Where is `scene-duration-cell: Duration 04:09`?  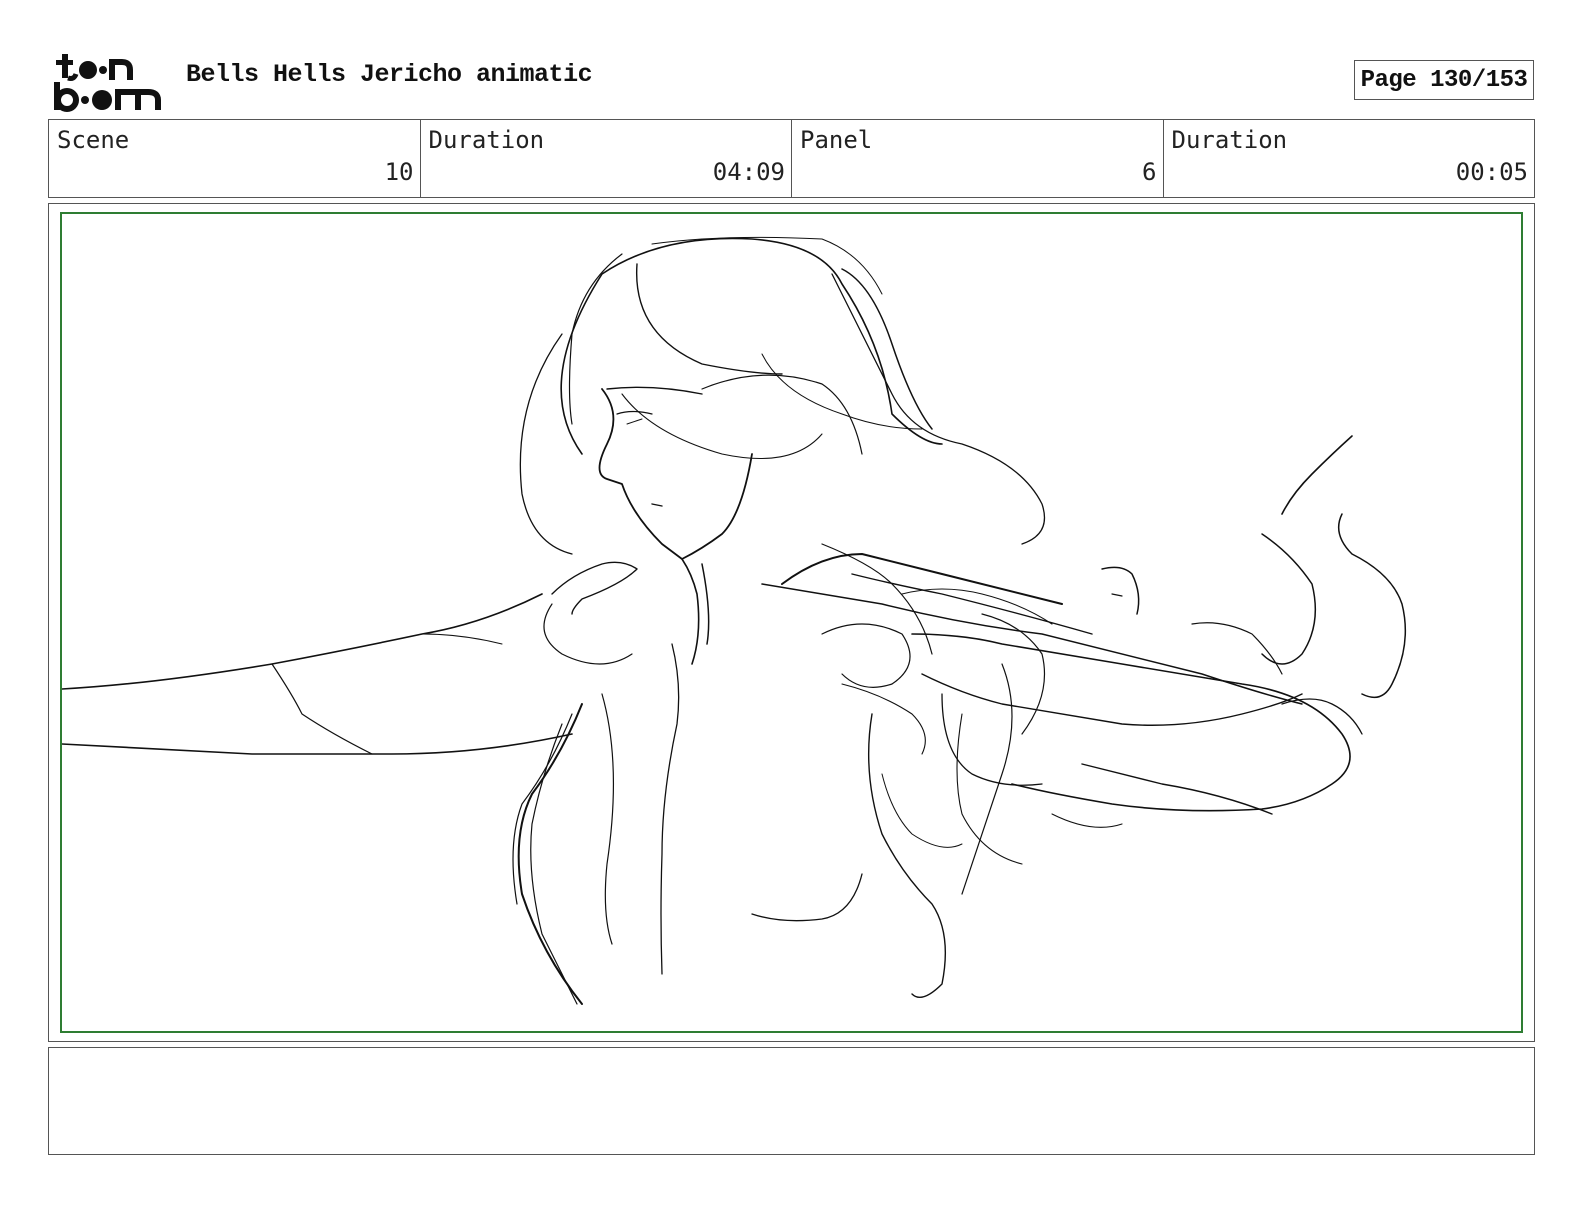 scene-duration-cell: Duration 04:09 is located at coordinates (606, 158).